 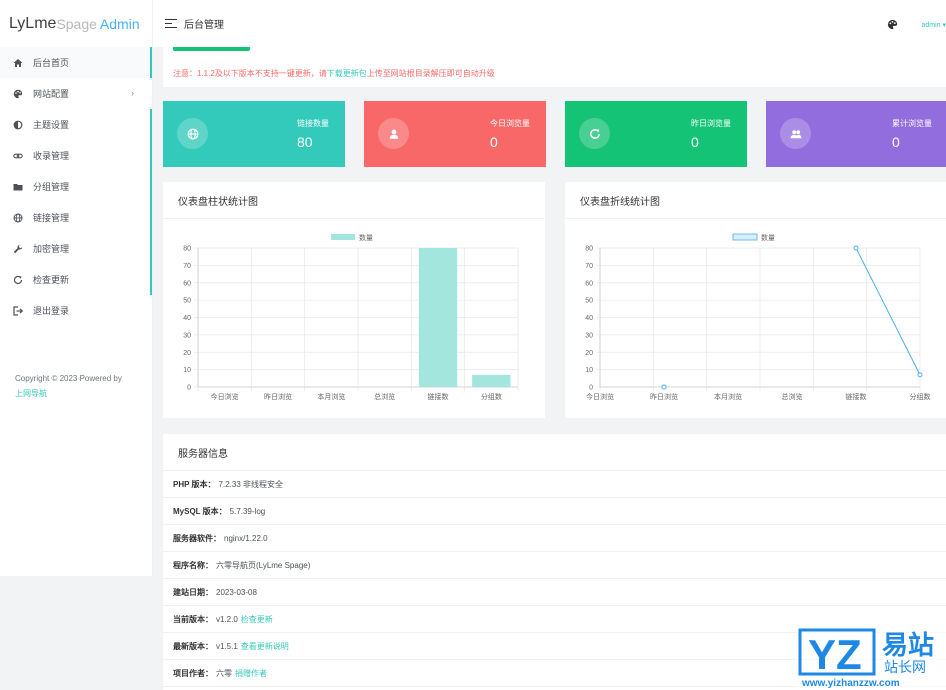 What do you see at coordinates (711, 123) in the screenshot?
I see `stat-label: 昨日浏览量` at bounding box center [711, 123].